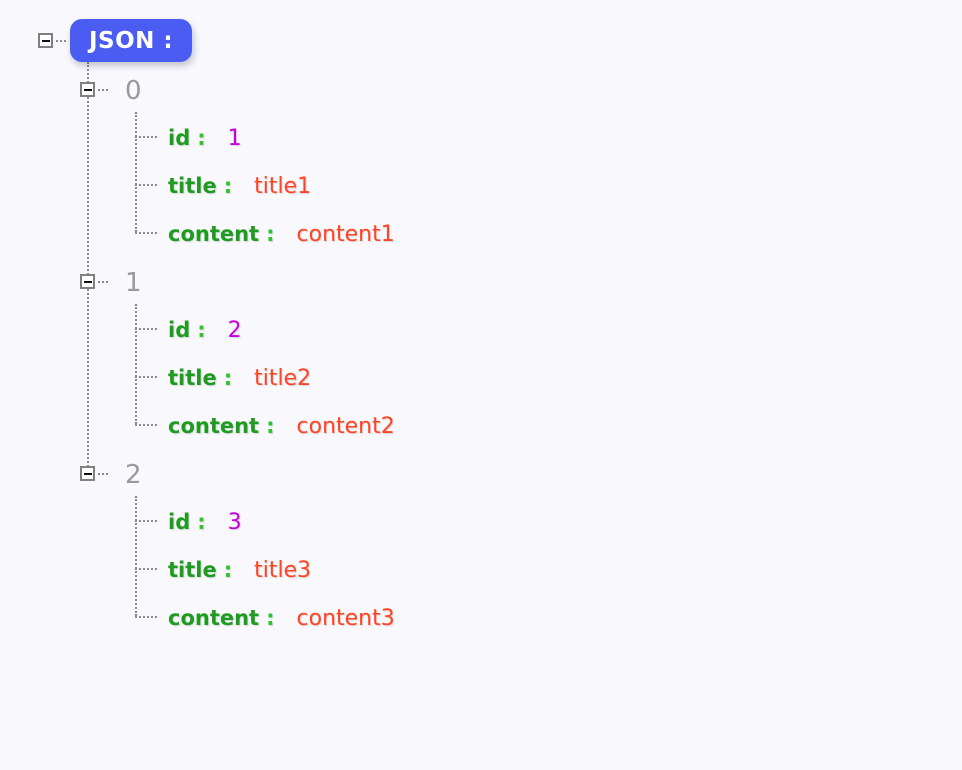  I want to click on item-2-field-0-connector, so click(146, 521).